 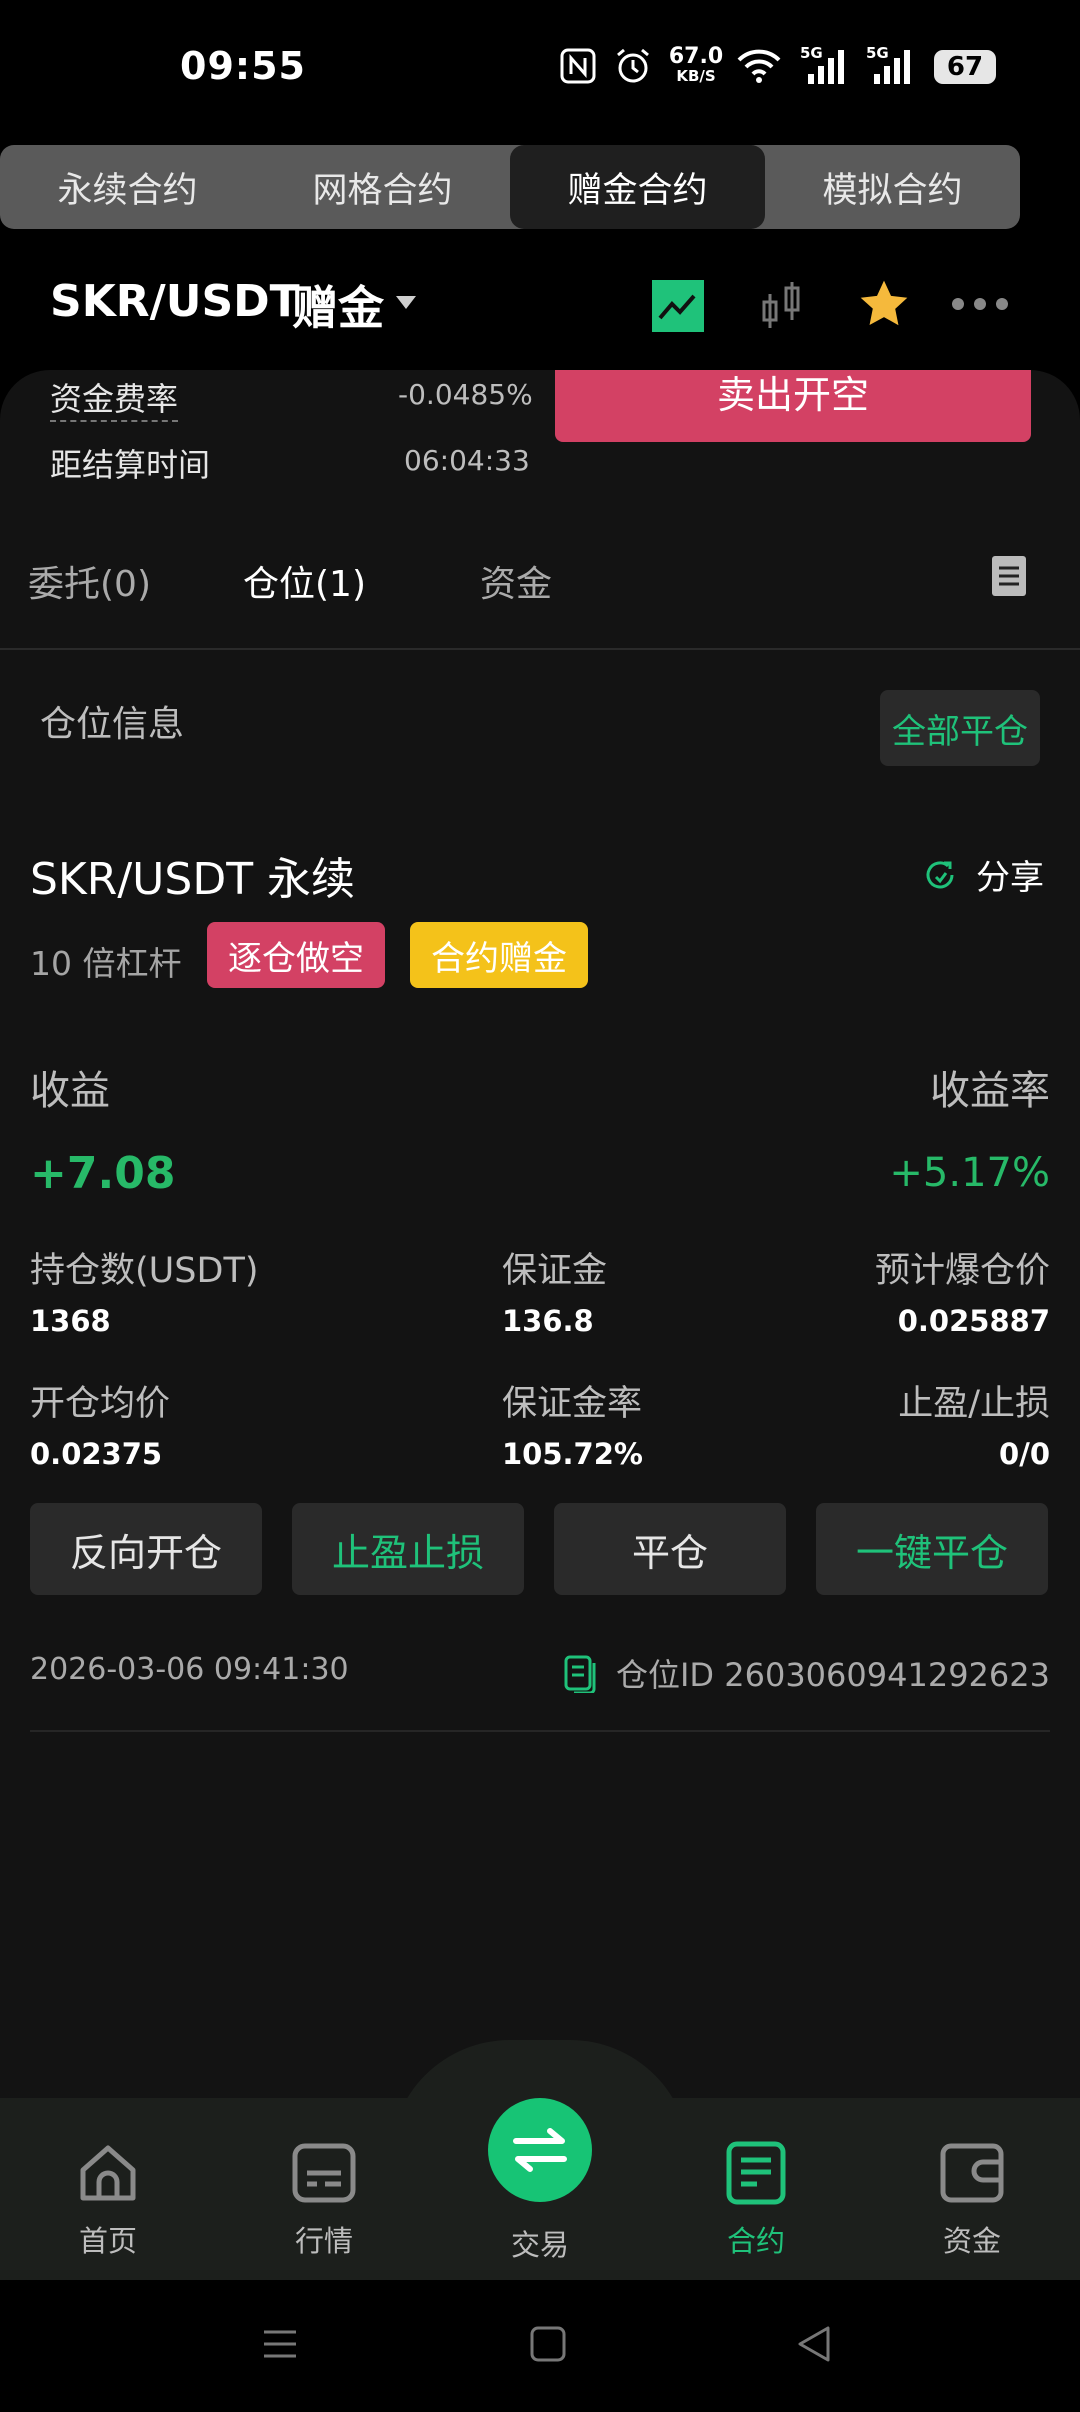 What do you see at coordinates (792, 395) in the screenshot?
I see `sell-button-label: 卖出开空` at bounding box center [792, 395].